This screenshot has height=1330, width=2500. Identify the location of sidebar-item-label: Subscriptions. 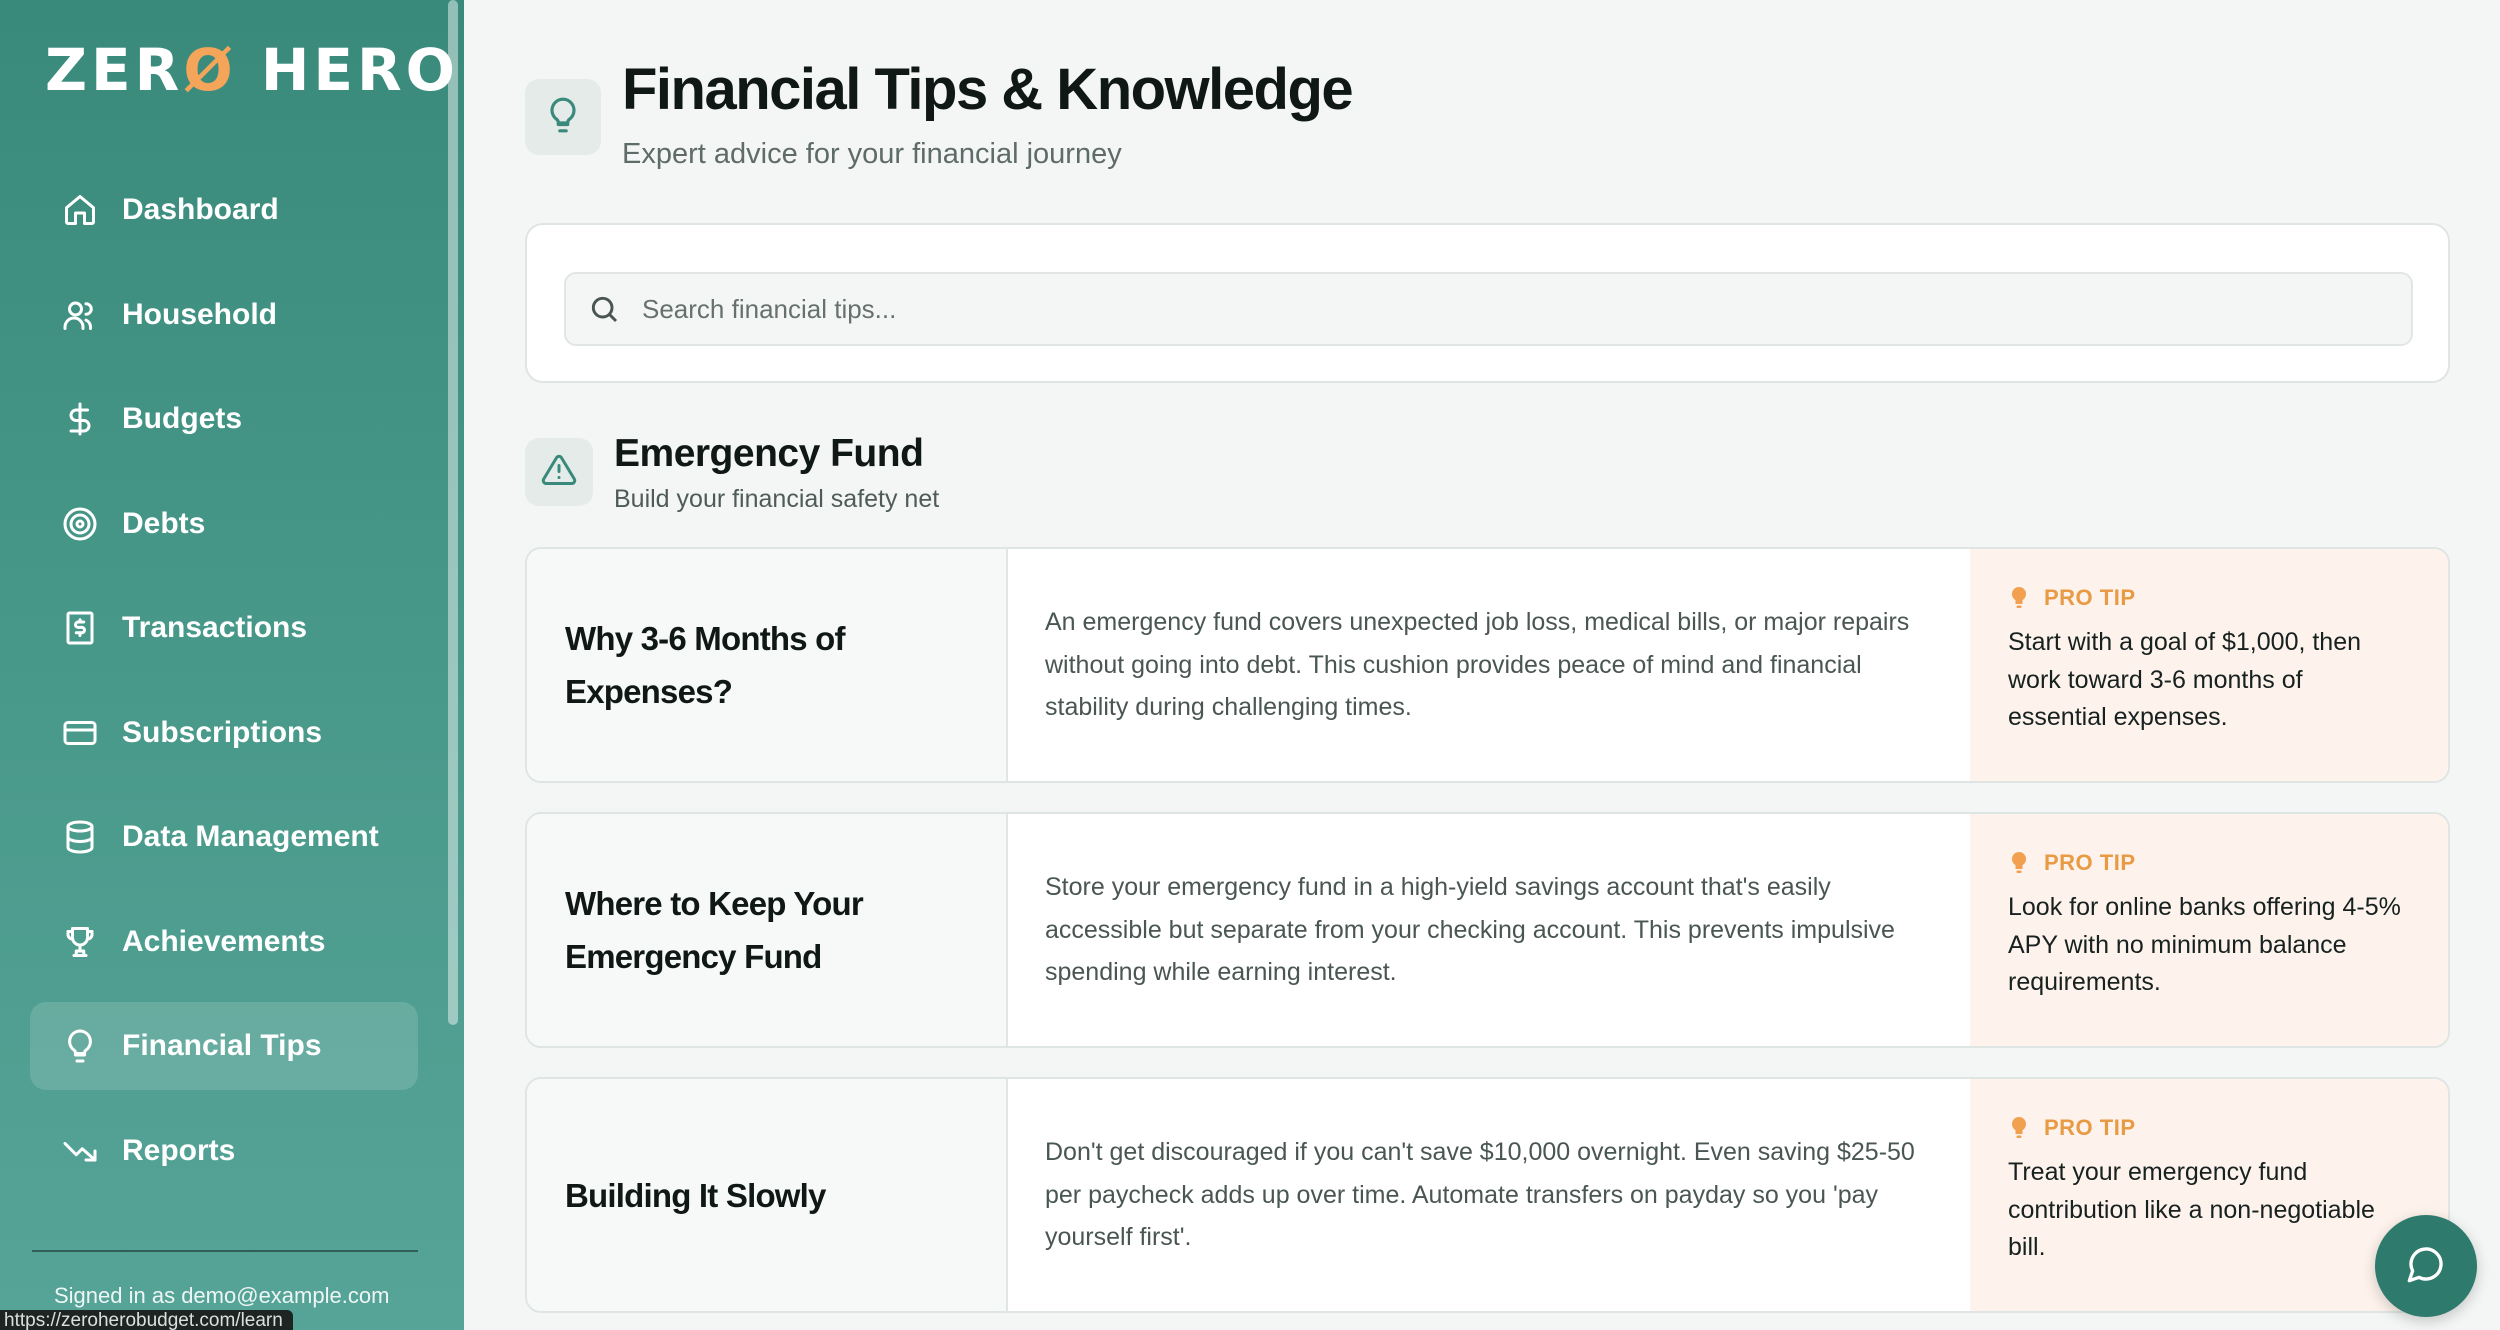
(222, 732).